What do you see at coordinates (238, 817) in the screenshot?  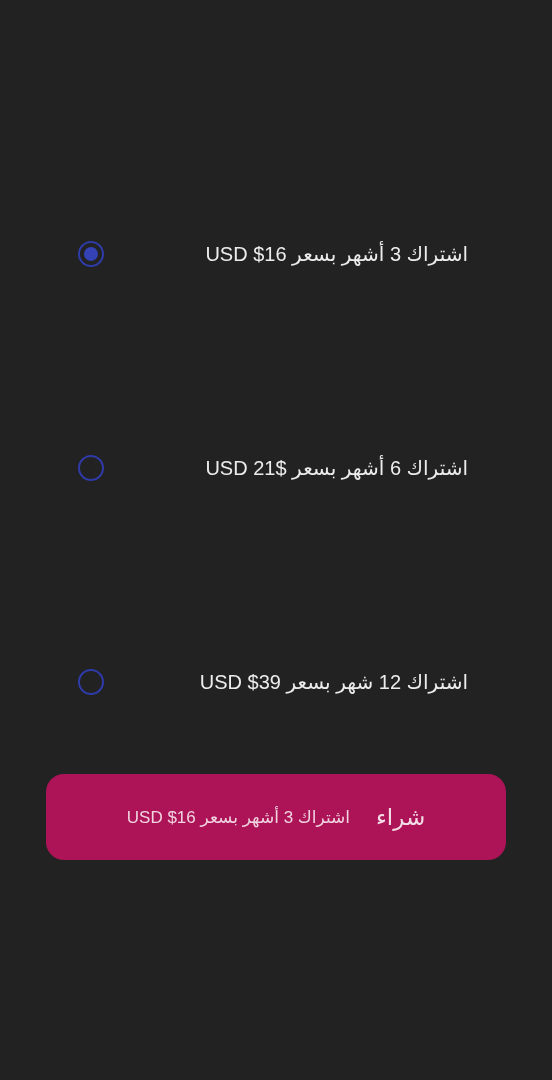 I see `plan-summary: اشتراك 3 أشهر بسعر USD $16` at bounding box center [238, 817].